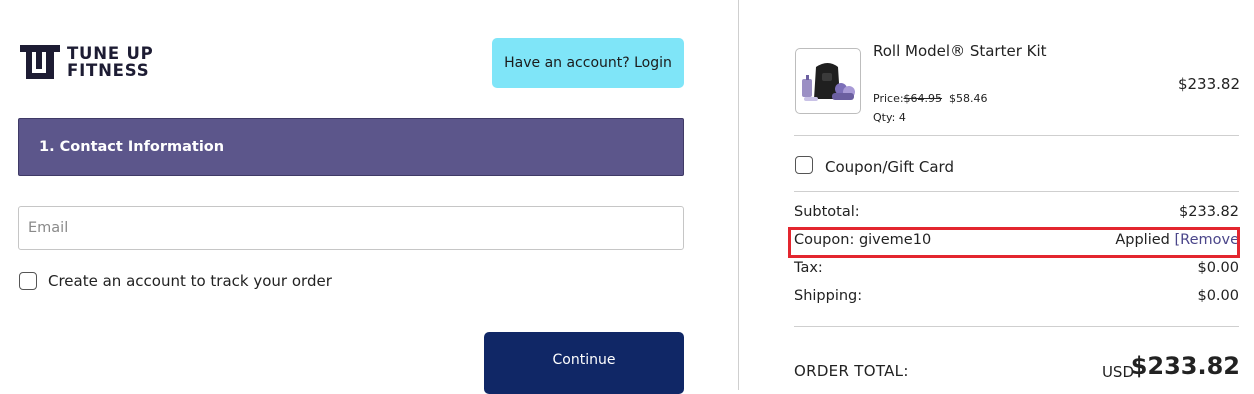 Image resolution: width=1254 pixels, height=394 pixels. I want to click on order-total-value: $233.82, so click(1185, 366).